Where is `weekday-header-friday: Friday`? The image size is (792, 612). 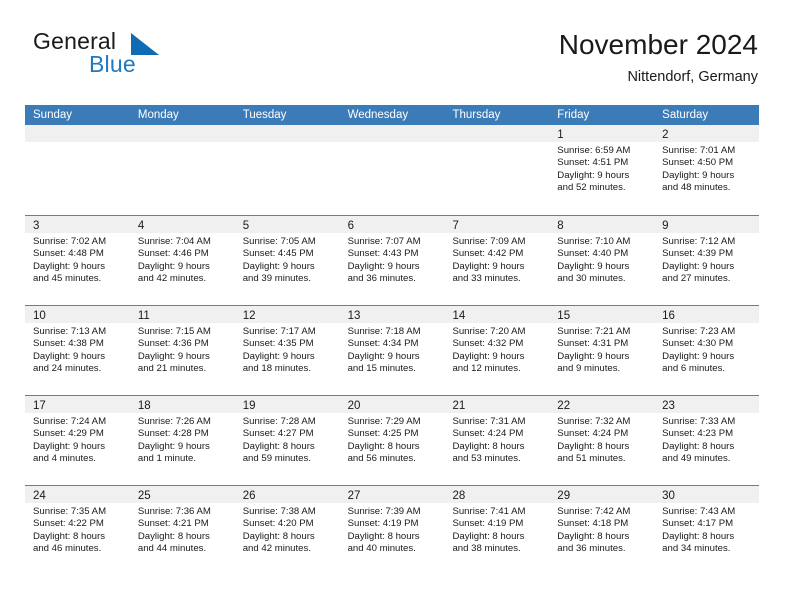 weekday-header-friday: Friday is located at coordinates (573, 115).